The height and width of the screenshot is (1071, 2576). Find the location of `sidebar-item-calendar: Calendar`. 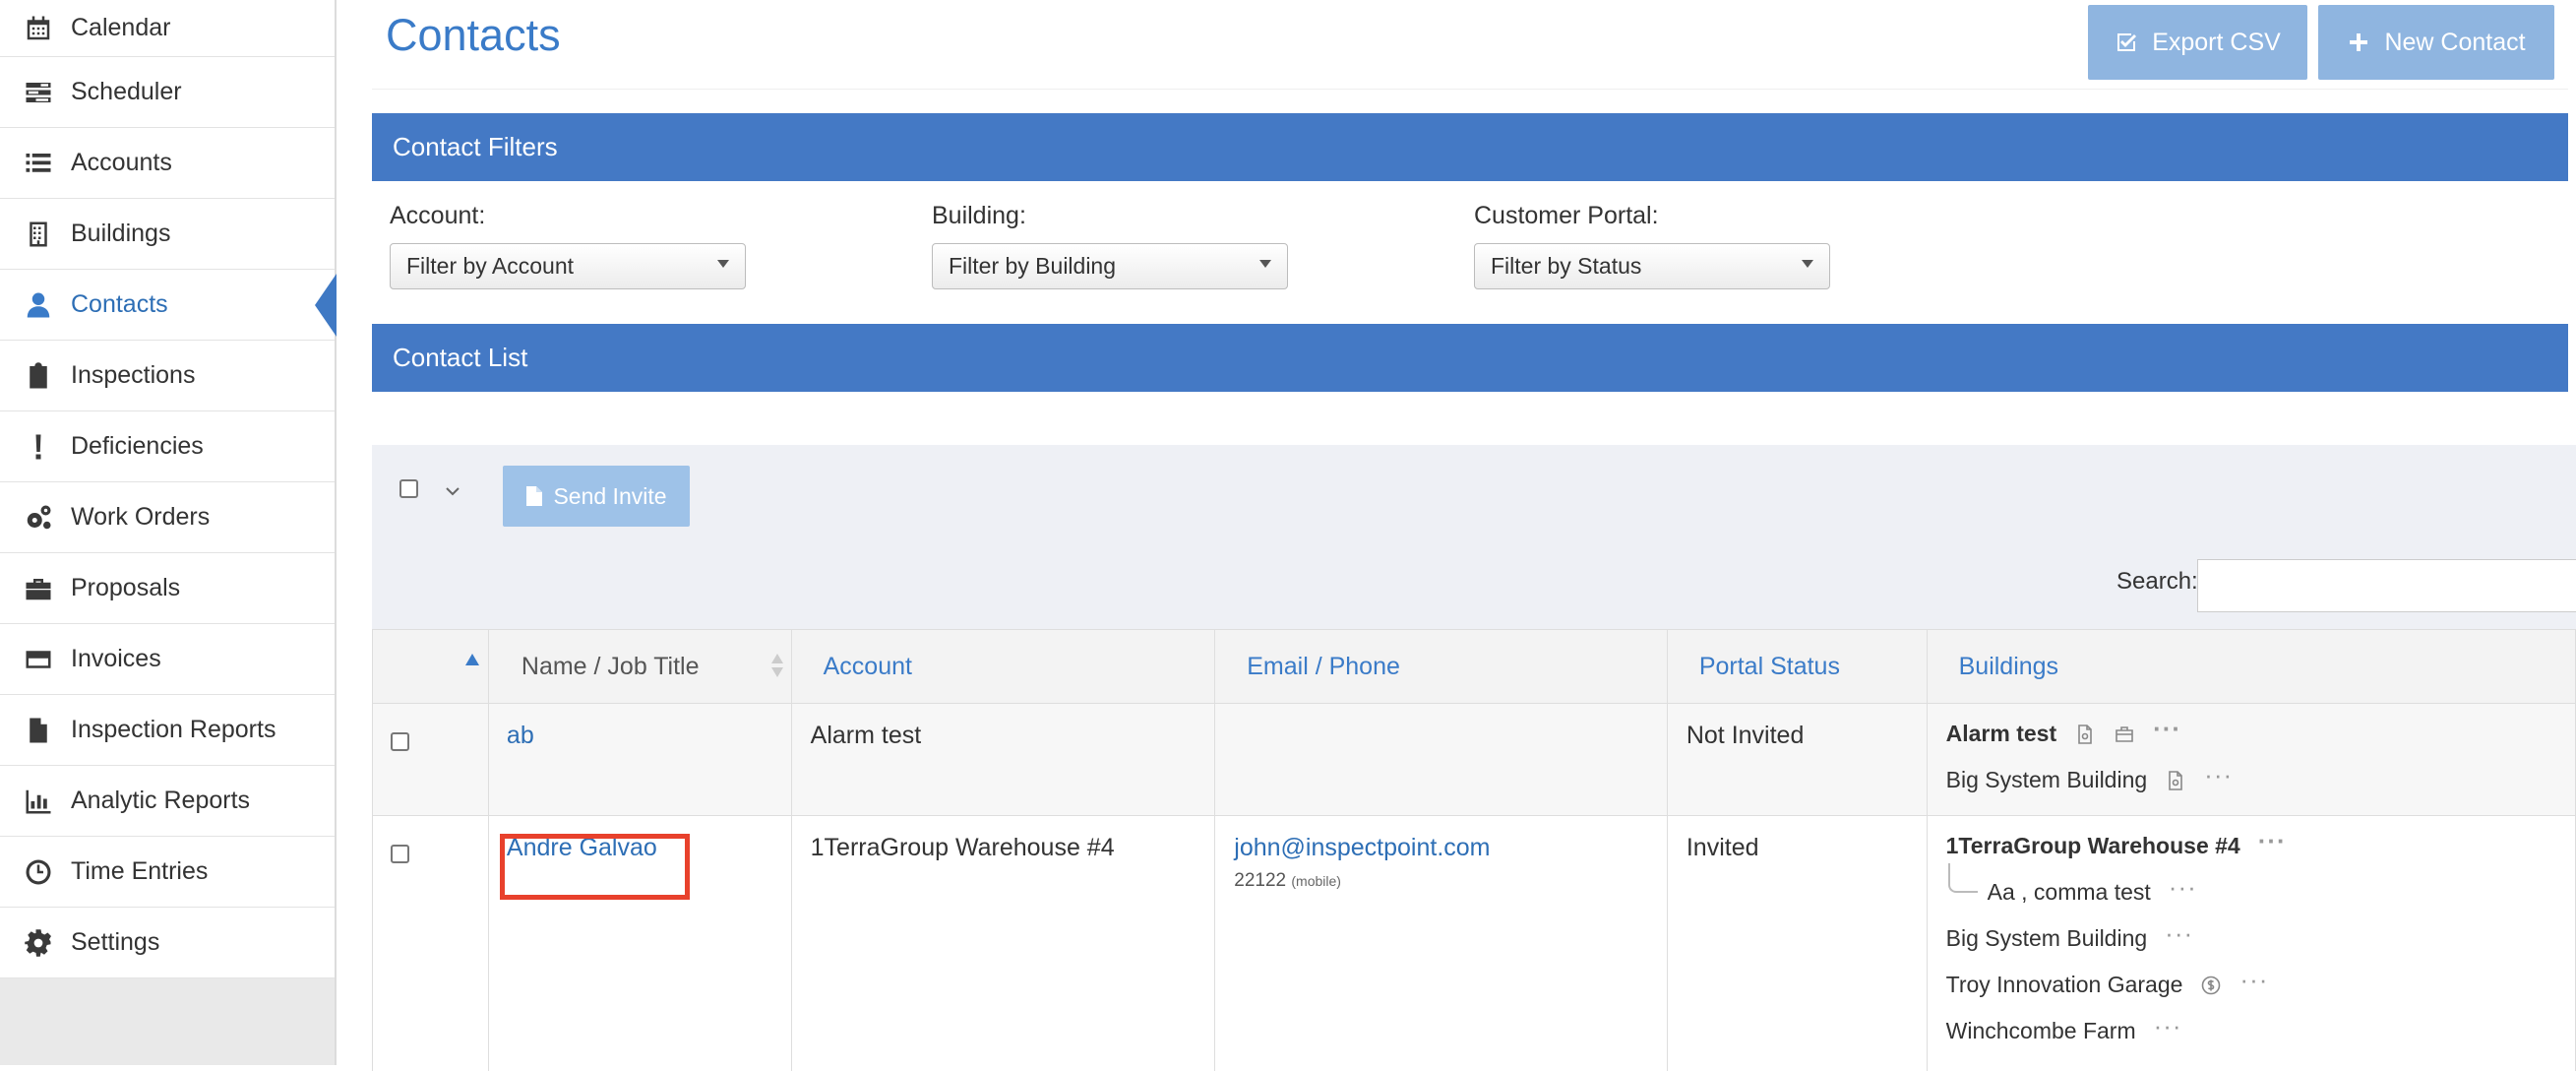

sidebar-item-calendar: Calendar is located at coordinates (167, 28).